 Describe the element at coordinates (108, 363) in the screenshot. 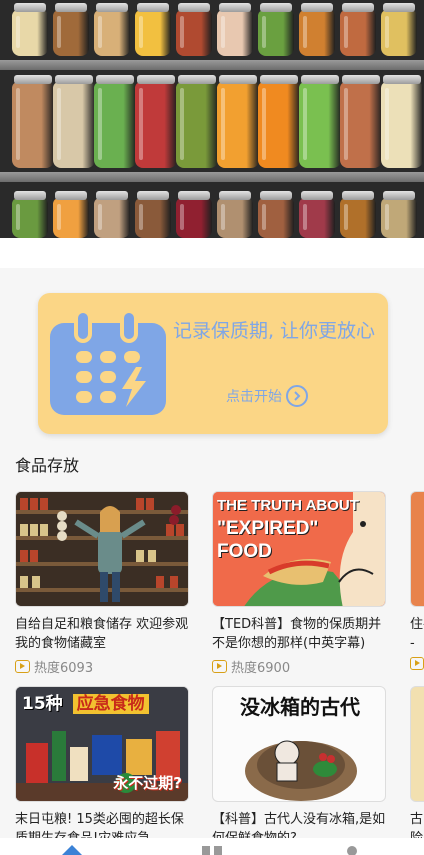

I see `calendar-icon` at that location.